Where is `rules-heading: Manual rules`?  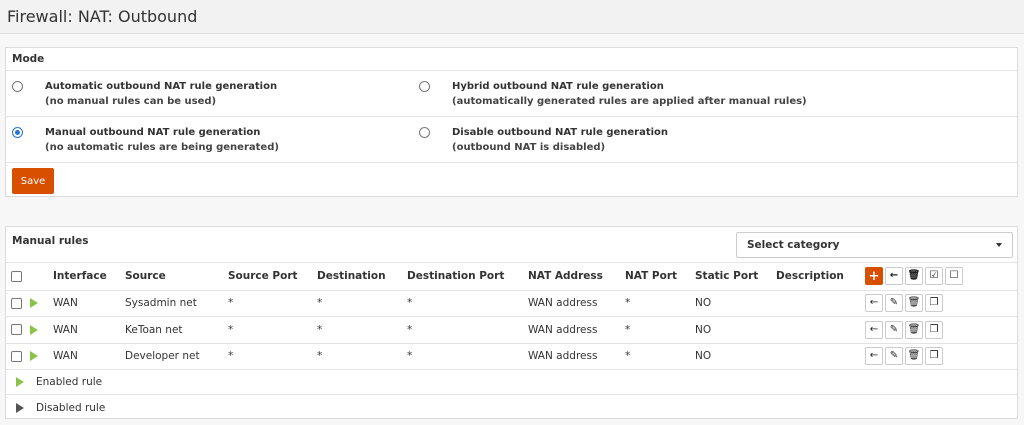 rules-heading: Manual rules is located at coordinates (50, 241).